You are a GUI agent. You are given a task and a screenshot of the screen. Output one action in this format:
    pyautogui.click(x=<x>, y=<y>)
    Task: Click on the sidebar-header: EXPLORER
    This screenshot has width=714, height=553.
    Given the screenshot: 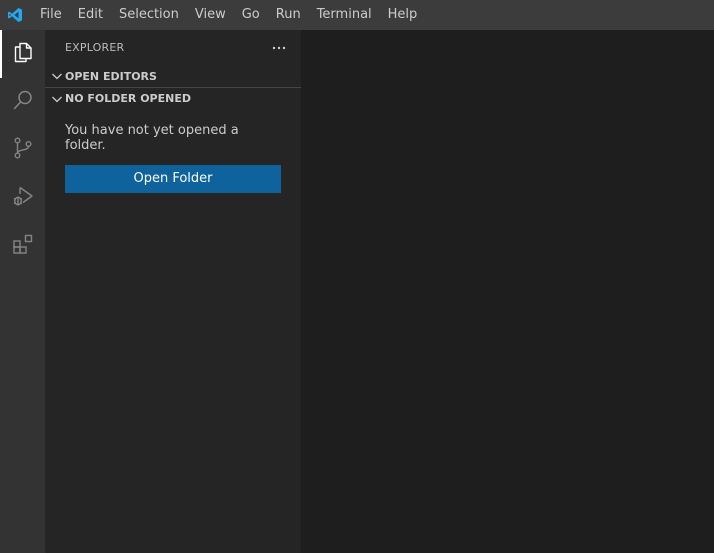 What is the action you would take?
    pyautogui.click(x=173, y=47)
    